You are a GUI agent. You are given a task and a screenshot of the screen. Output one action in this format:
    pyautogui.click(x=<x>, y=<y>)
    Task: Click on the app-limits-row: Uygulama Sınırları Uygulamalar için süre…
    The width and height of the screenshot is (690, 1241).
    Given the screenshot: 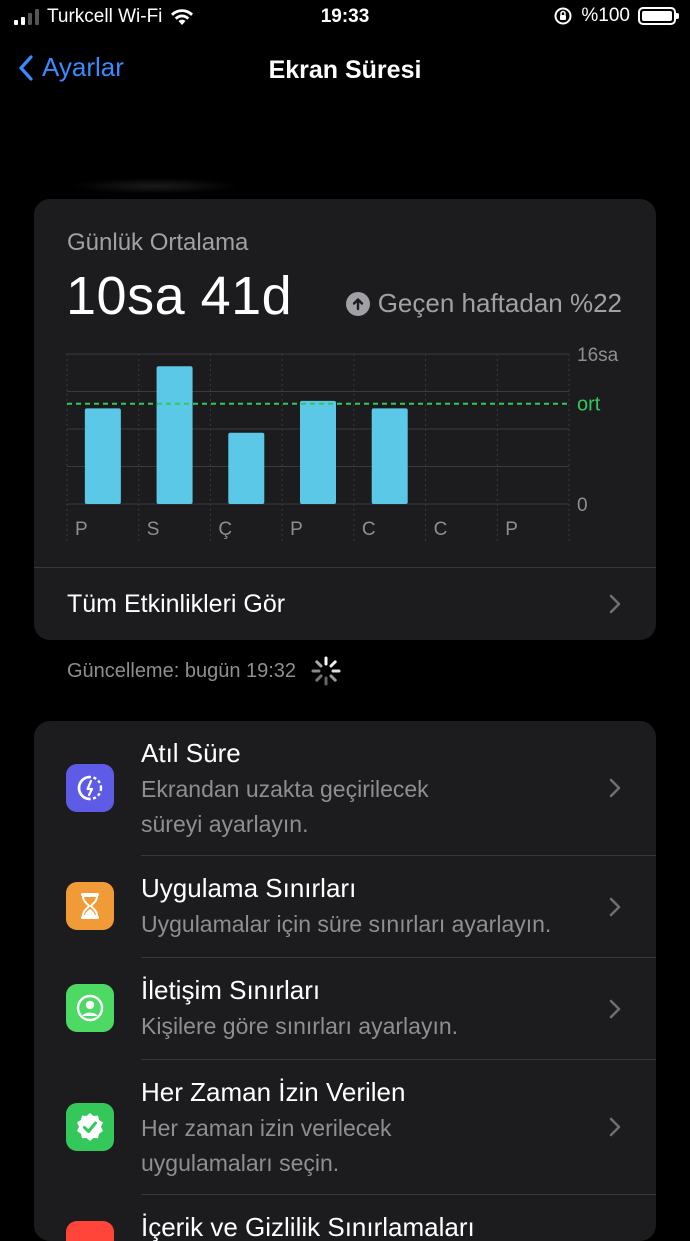 What is the action you would take?
    pyautogui.click(x=345, y=907)
    